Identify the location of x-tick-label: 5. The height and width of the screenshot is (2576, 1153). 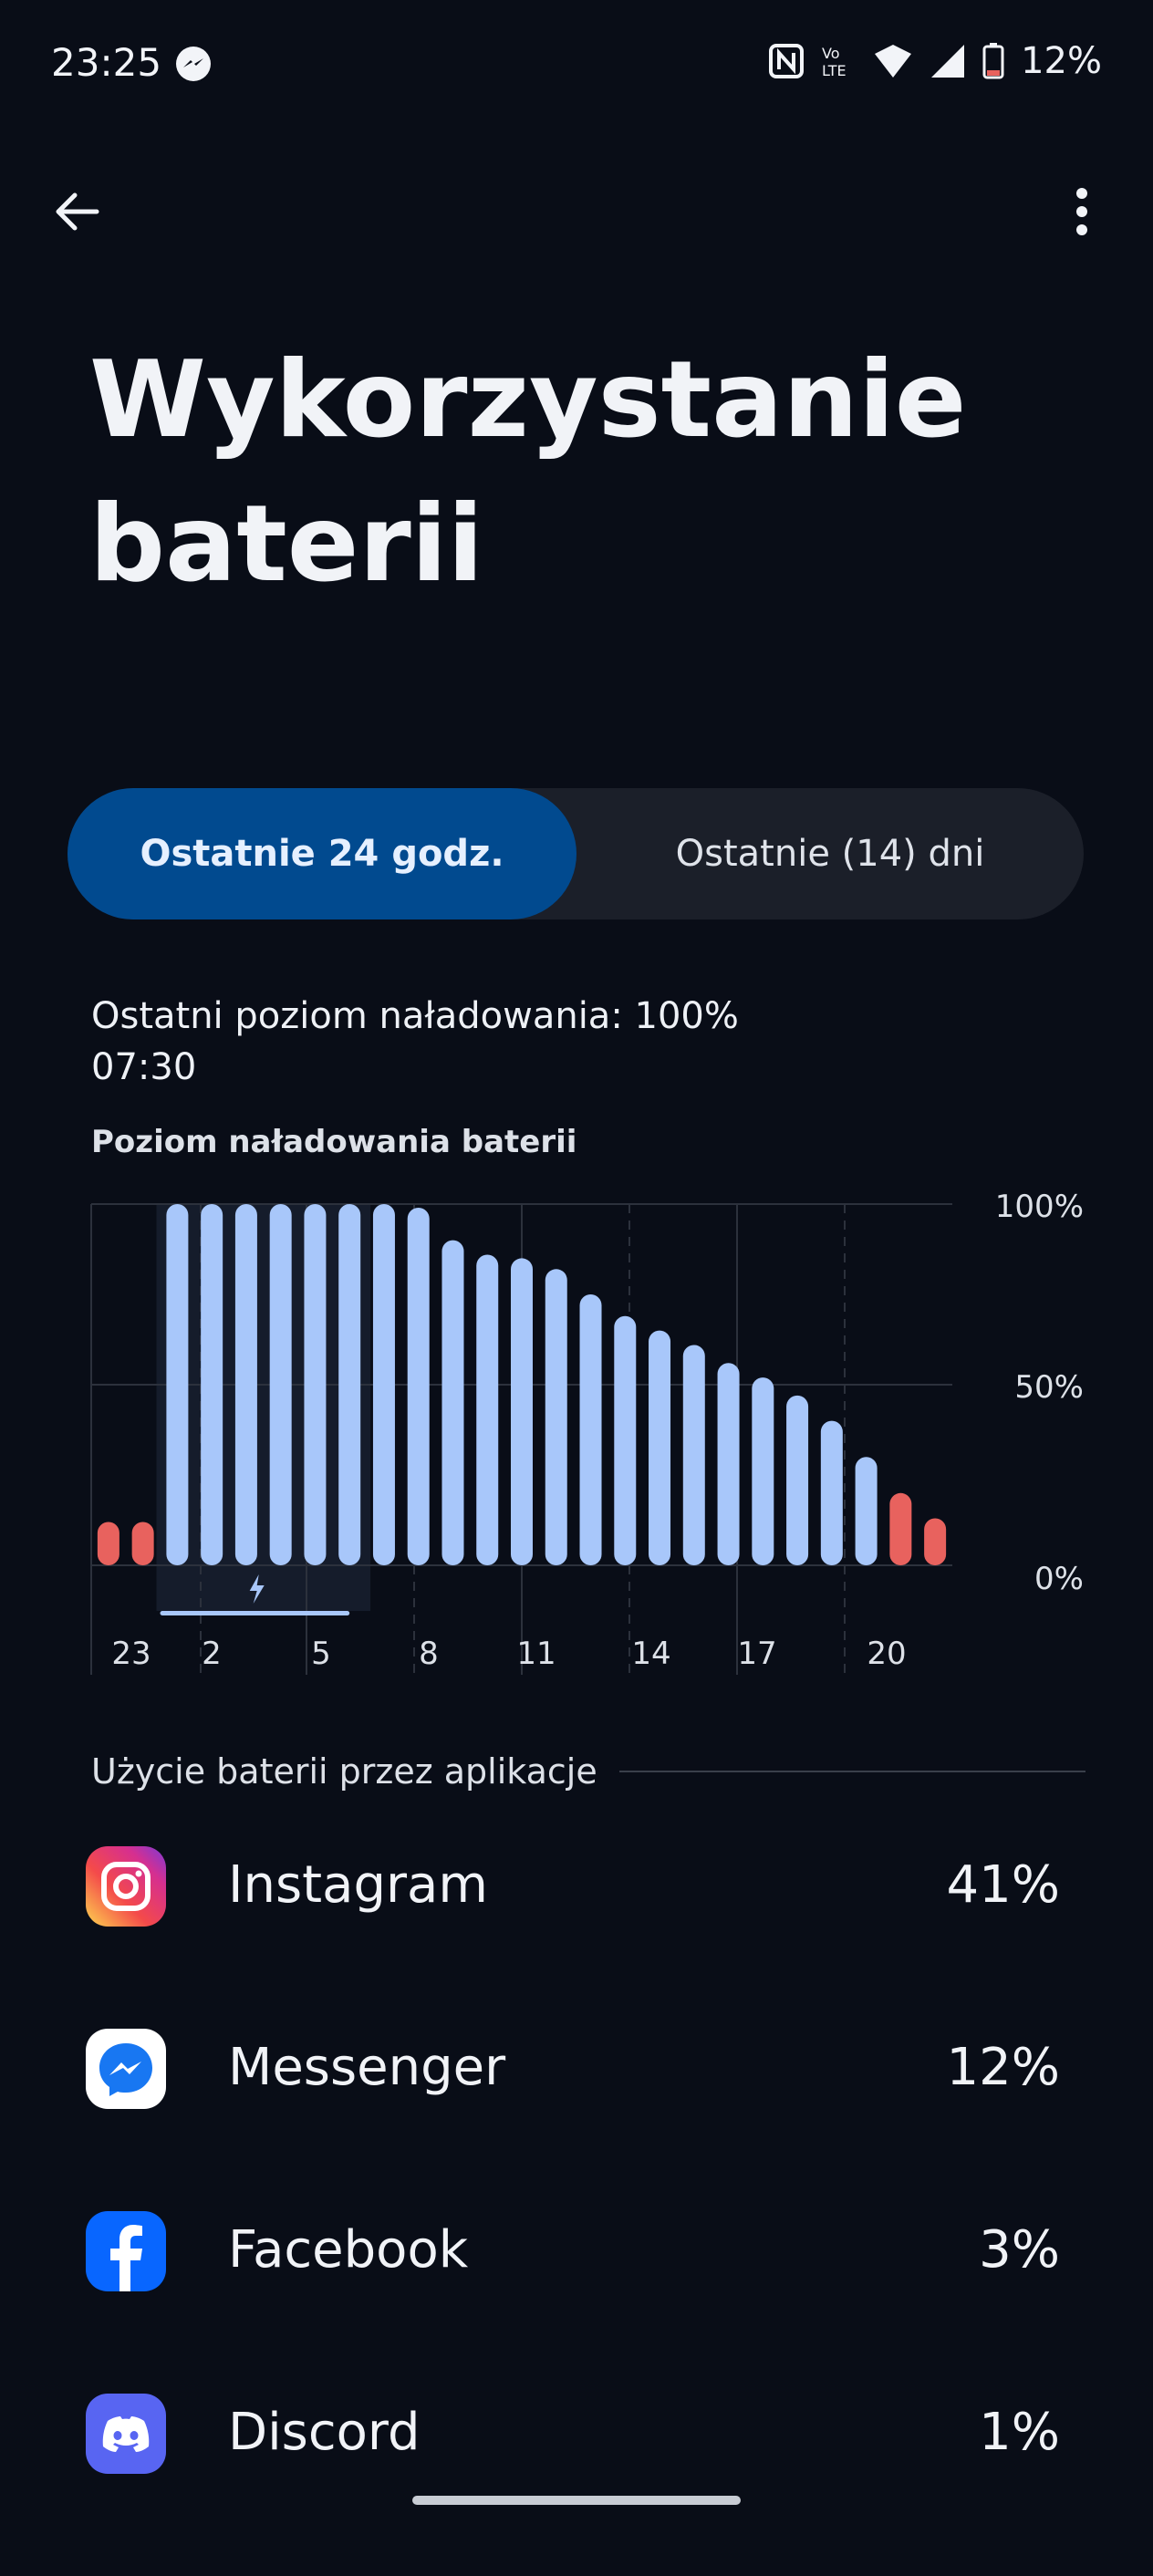
(321, 1654).